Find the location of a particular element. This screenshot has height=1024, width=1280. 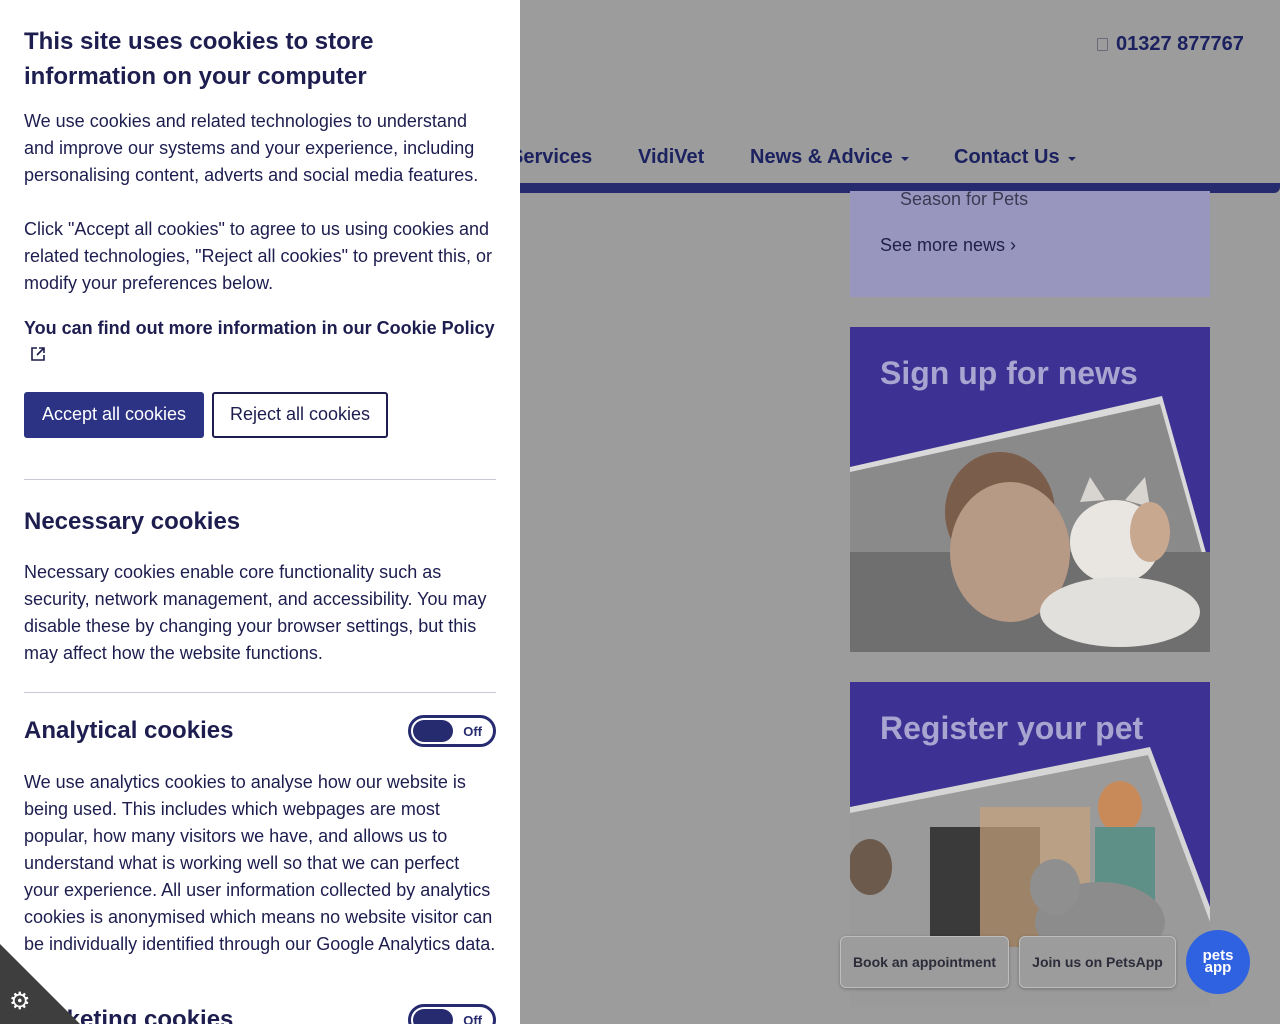

accept-all-cookies-button: Accept all cookies is located at coordinates (114, 414).